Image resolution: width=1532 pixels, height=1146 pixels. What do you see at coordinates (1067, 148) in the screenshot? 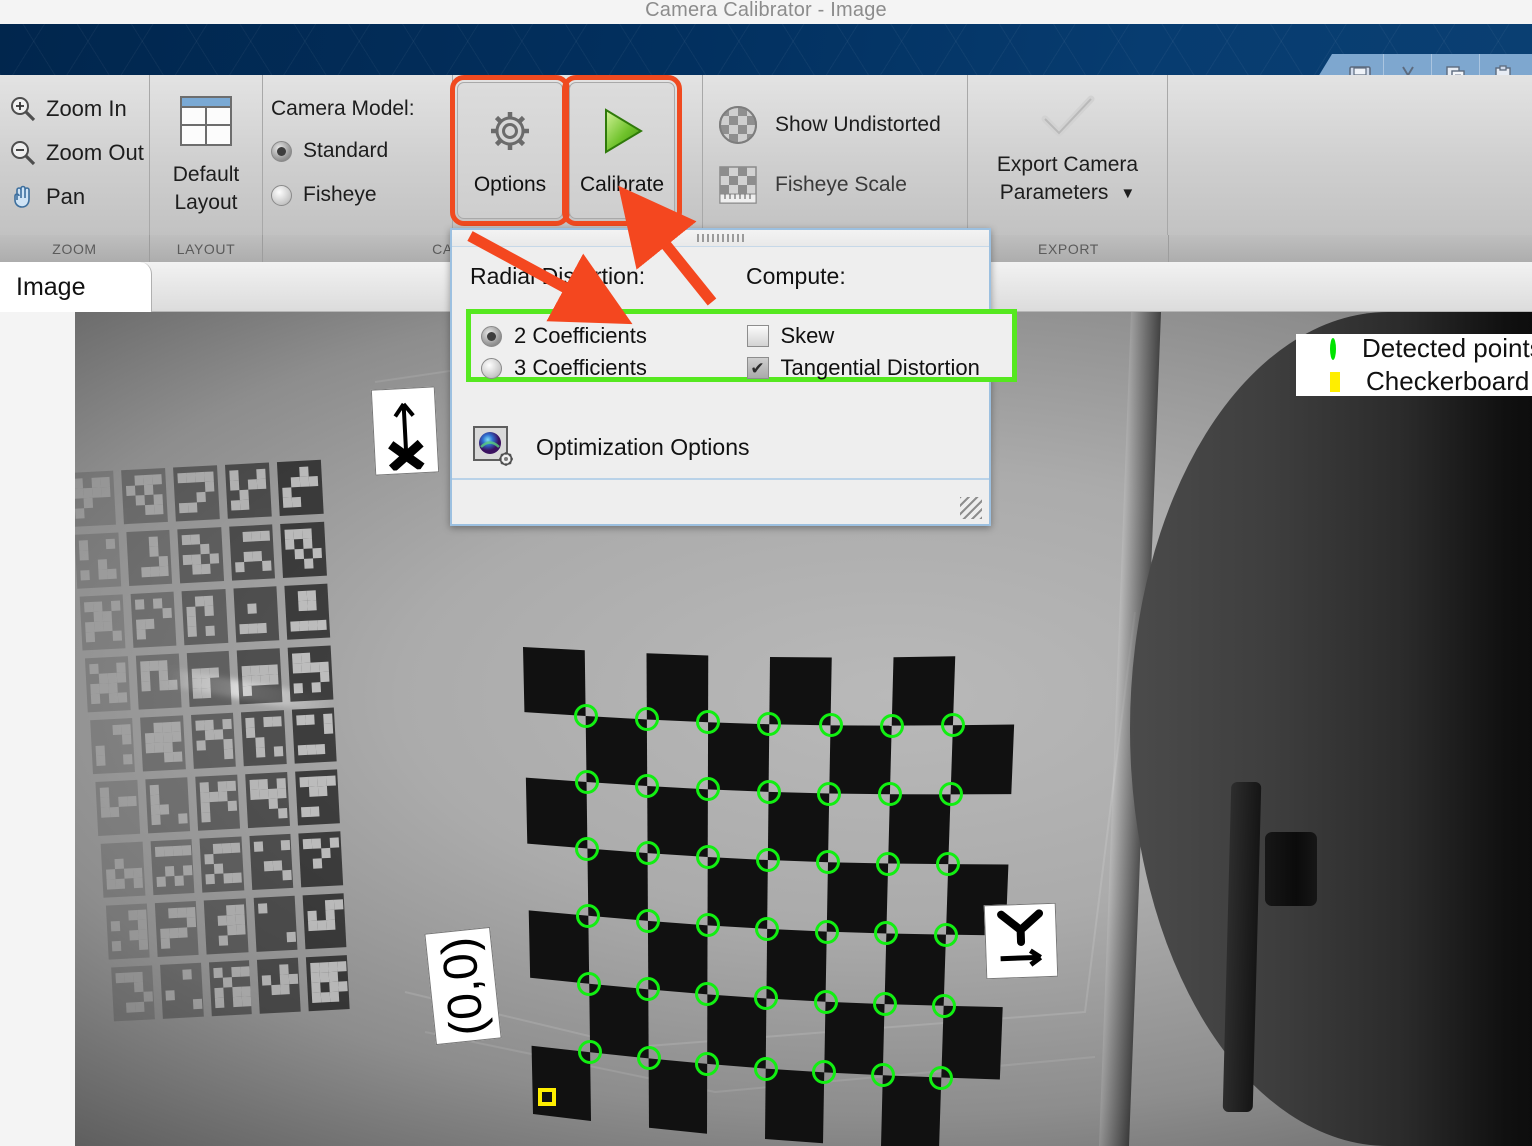
I see `export-camera-parameters-button: Export Camera Parameters ▼` at bounding box center [1067, 148].